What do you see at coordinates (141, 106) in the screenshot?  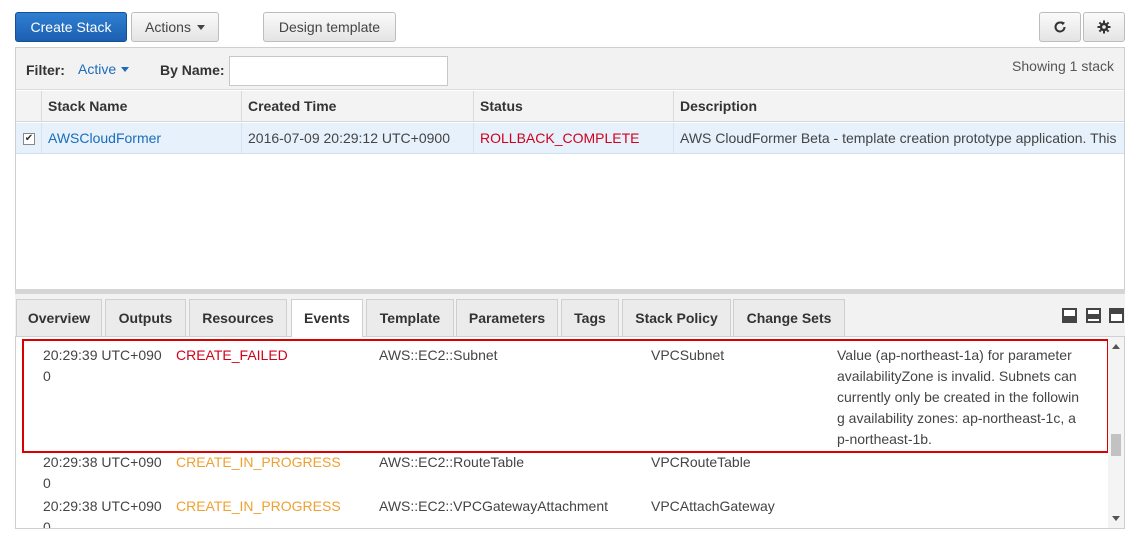 I see `column-header-stack-name: Stack Name` at bounding box center [141, 106].